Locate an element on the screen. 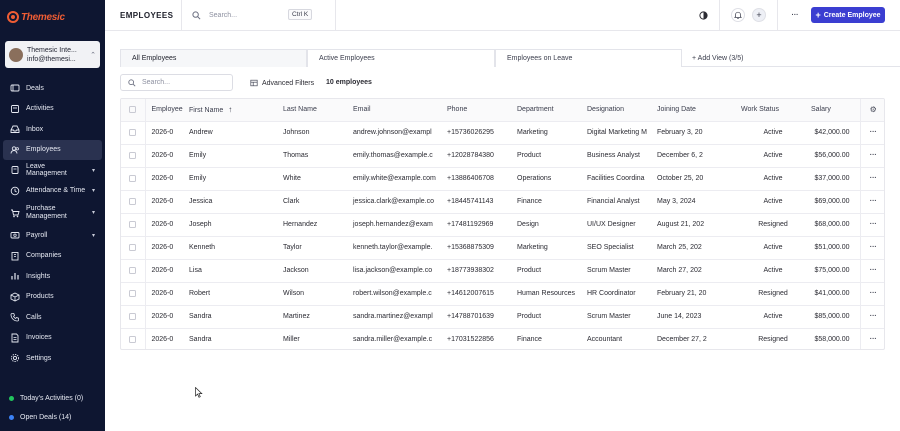 This screenshot has width=900, height=431. more-menu-button: ··· is located at coordinates (795, 15).